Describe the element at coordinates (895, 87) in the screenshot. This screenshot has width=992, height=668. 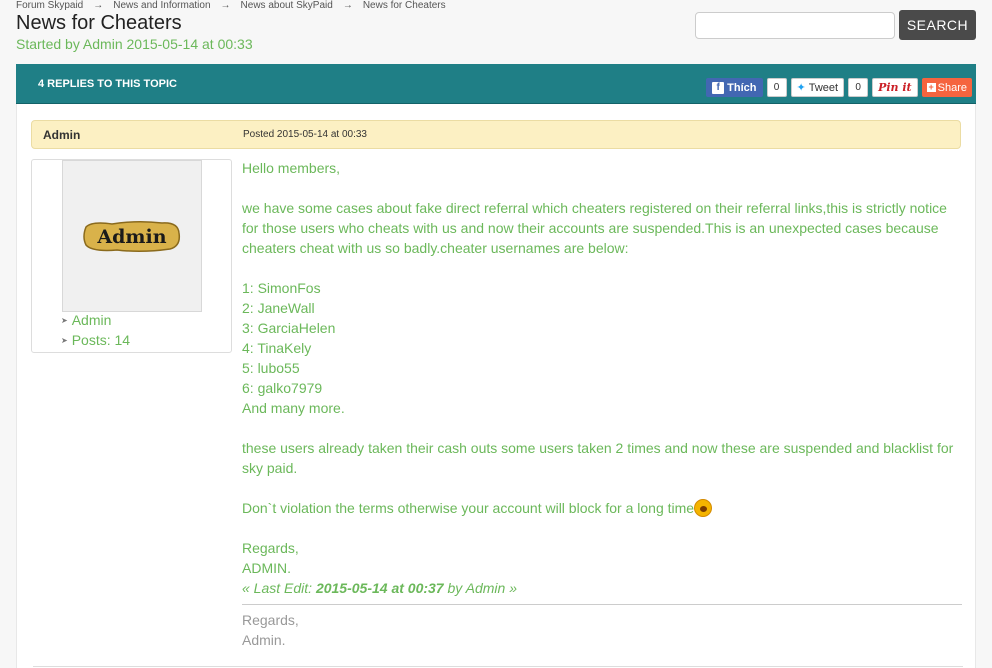
I see `pinterest-button: Pin it` at that location.